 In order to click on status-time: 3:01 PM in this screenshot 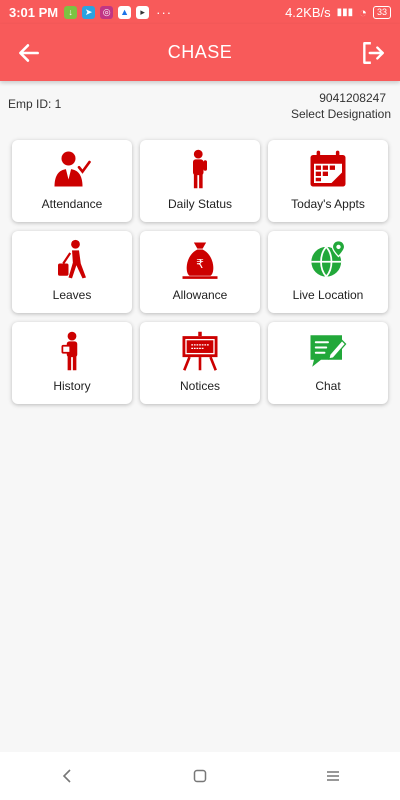, I will do `click(34, 12)`.